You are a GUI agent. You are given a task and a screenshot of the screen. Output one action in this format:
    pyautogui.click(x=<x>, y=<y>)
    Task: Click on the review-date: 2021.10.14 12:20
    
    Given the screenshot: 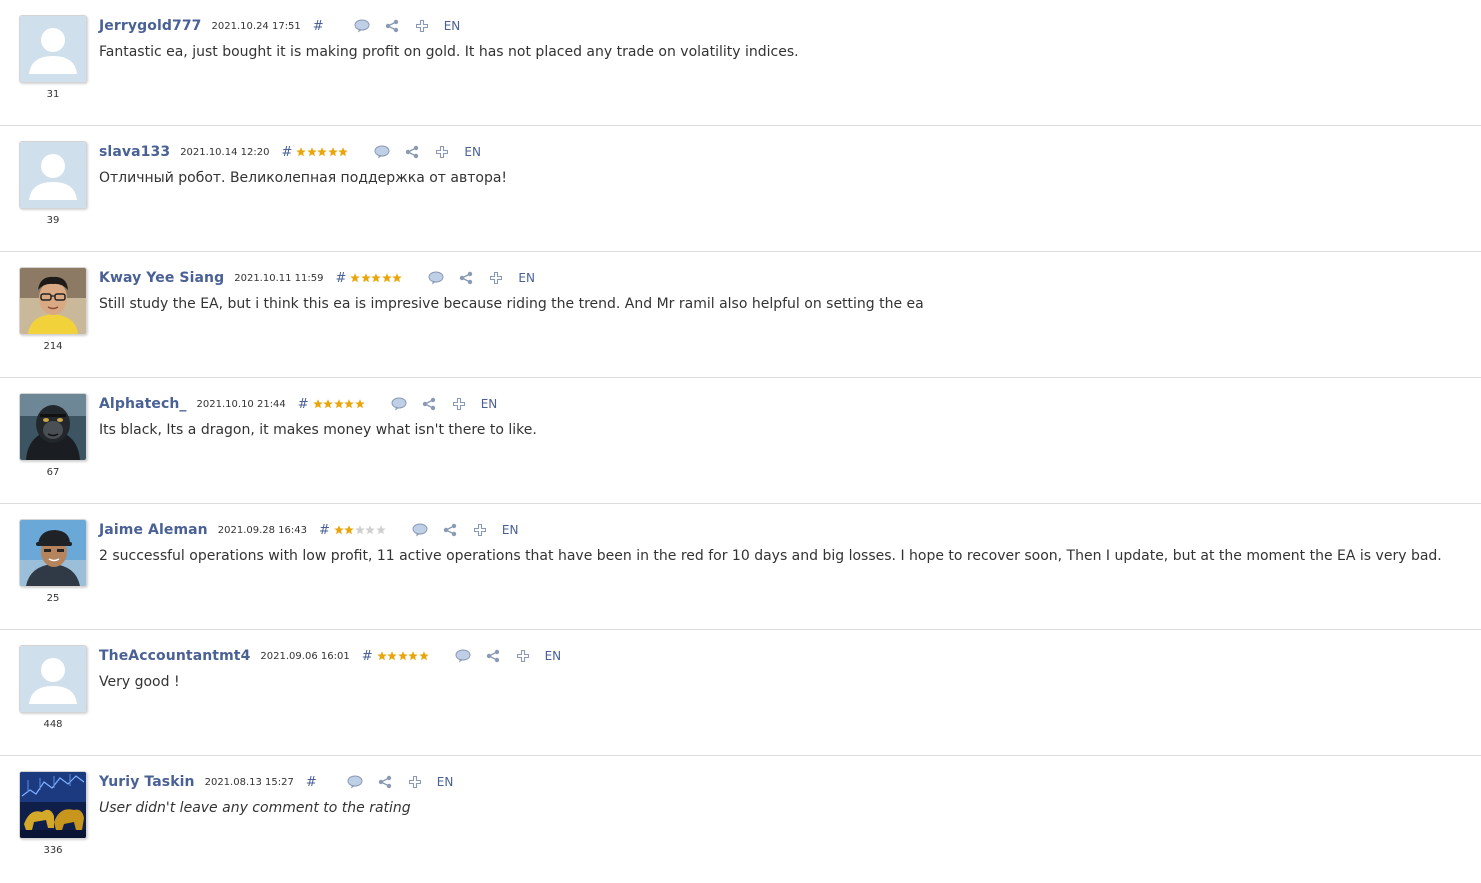 What is the action you would take?
    pyautogui.click(x=225, y=152)
    